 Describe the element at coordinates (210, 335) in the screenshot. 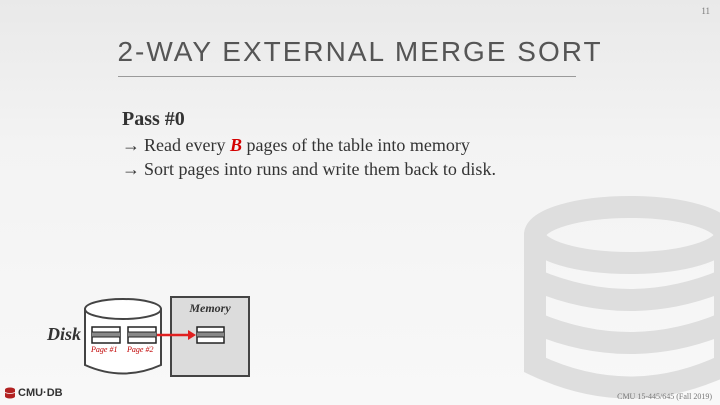

I see `memory-page` at that location.